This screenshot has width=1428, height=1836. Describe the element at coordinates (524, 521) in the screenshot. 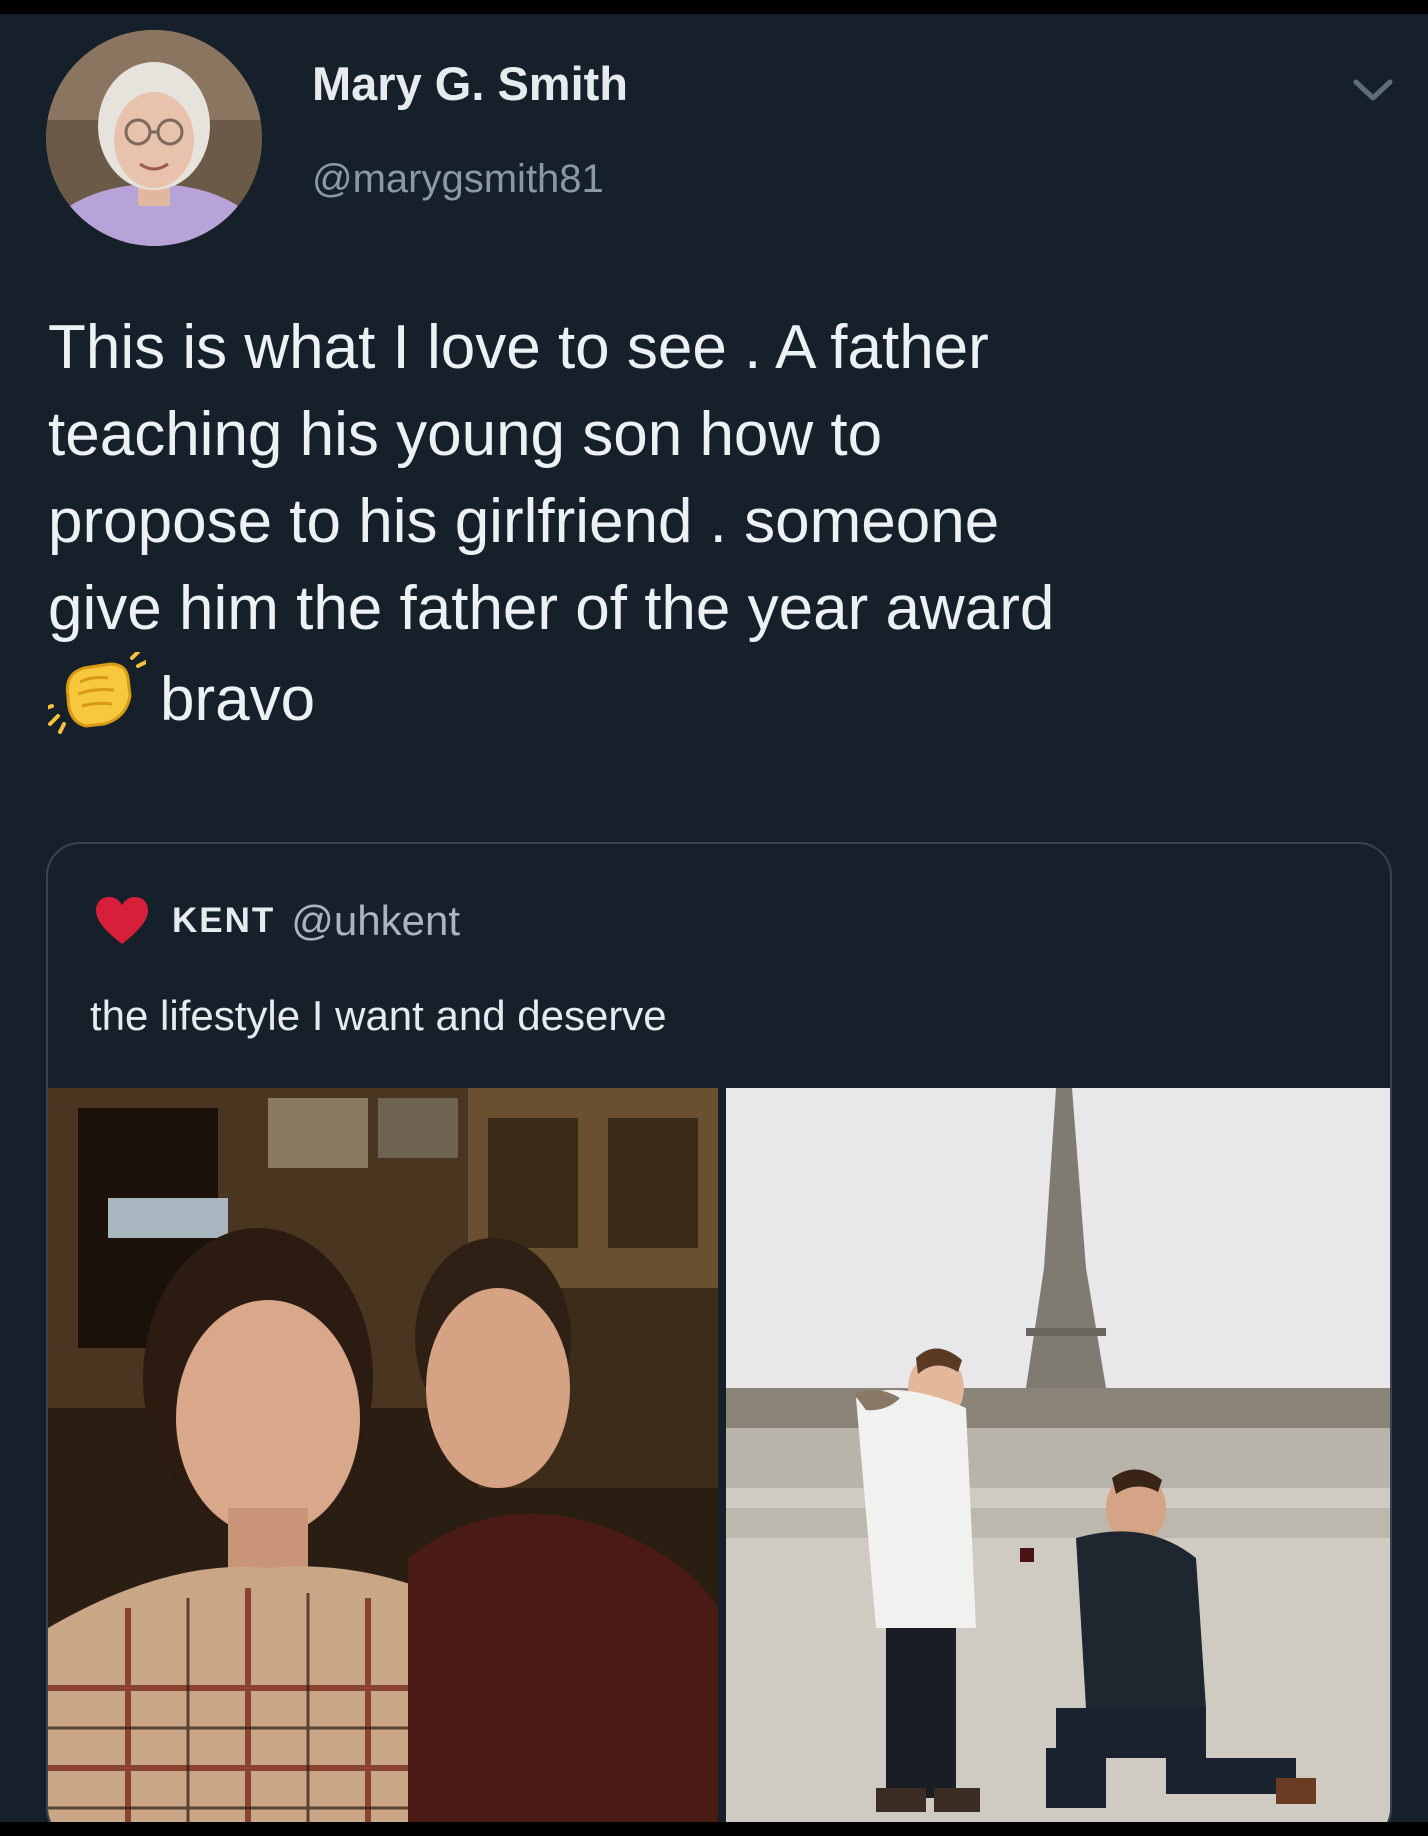

I see `tweet-text-line: propose to his girlfriend . someone` at that location.